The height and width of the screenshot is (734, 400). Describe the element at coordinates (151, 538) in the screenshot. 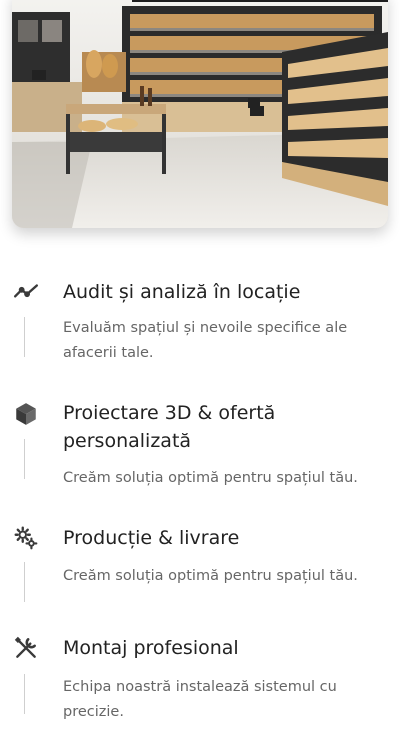

I see `step-title: Producție & livrare` at that location.